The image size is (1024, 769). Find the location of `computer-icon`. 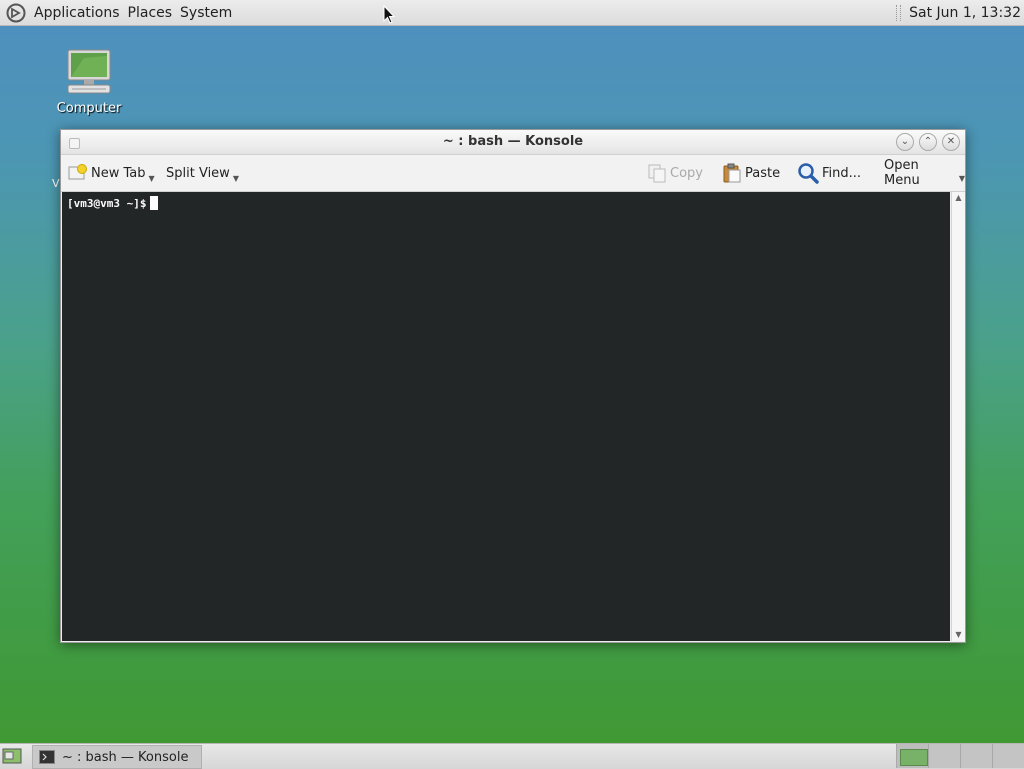

computer-icon is located at coordinates (89, 71).